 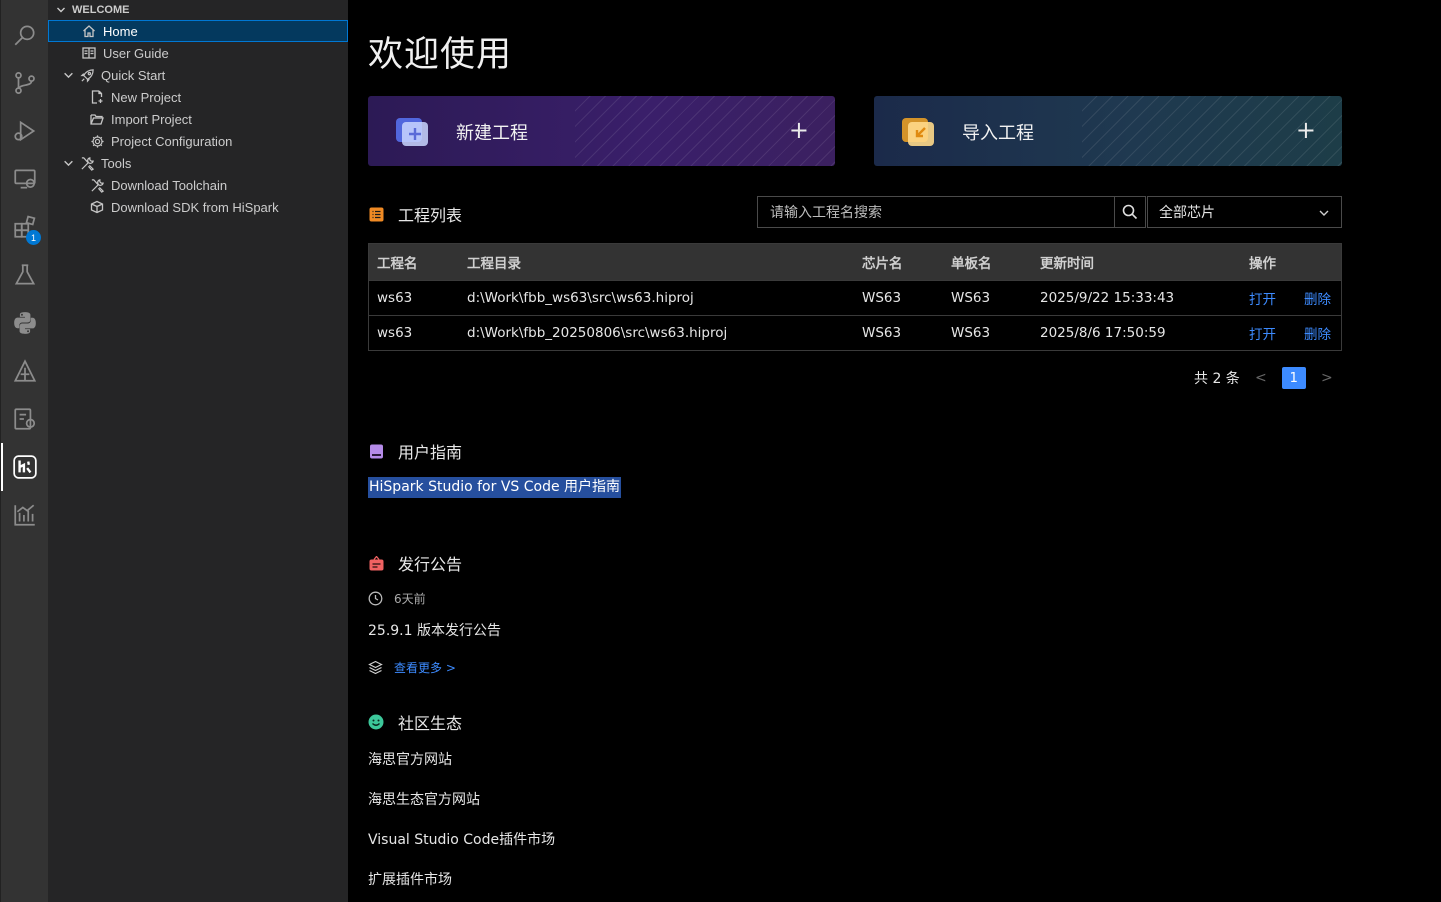 I want to click on folder-open-icon, so click(x=97, y=119).